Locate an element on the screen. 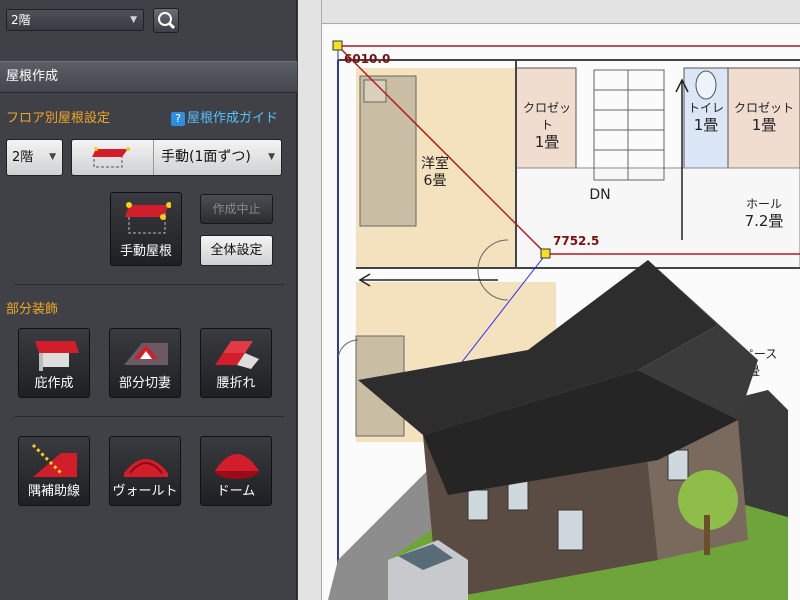 This screenshot has height=600, width=800. gambrel-label: 腰折れ is located at coordinates (236, 383).